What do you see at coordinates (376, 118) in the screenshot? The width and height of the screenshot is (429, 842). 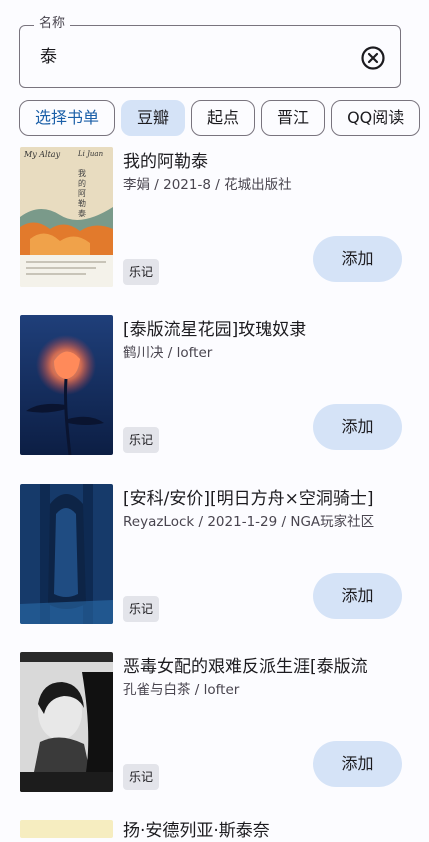 I see `chip-qqread: QQ阅读` at bounding box center [376, 118].